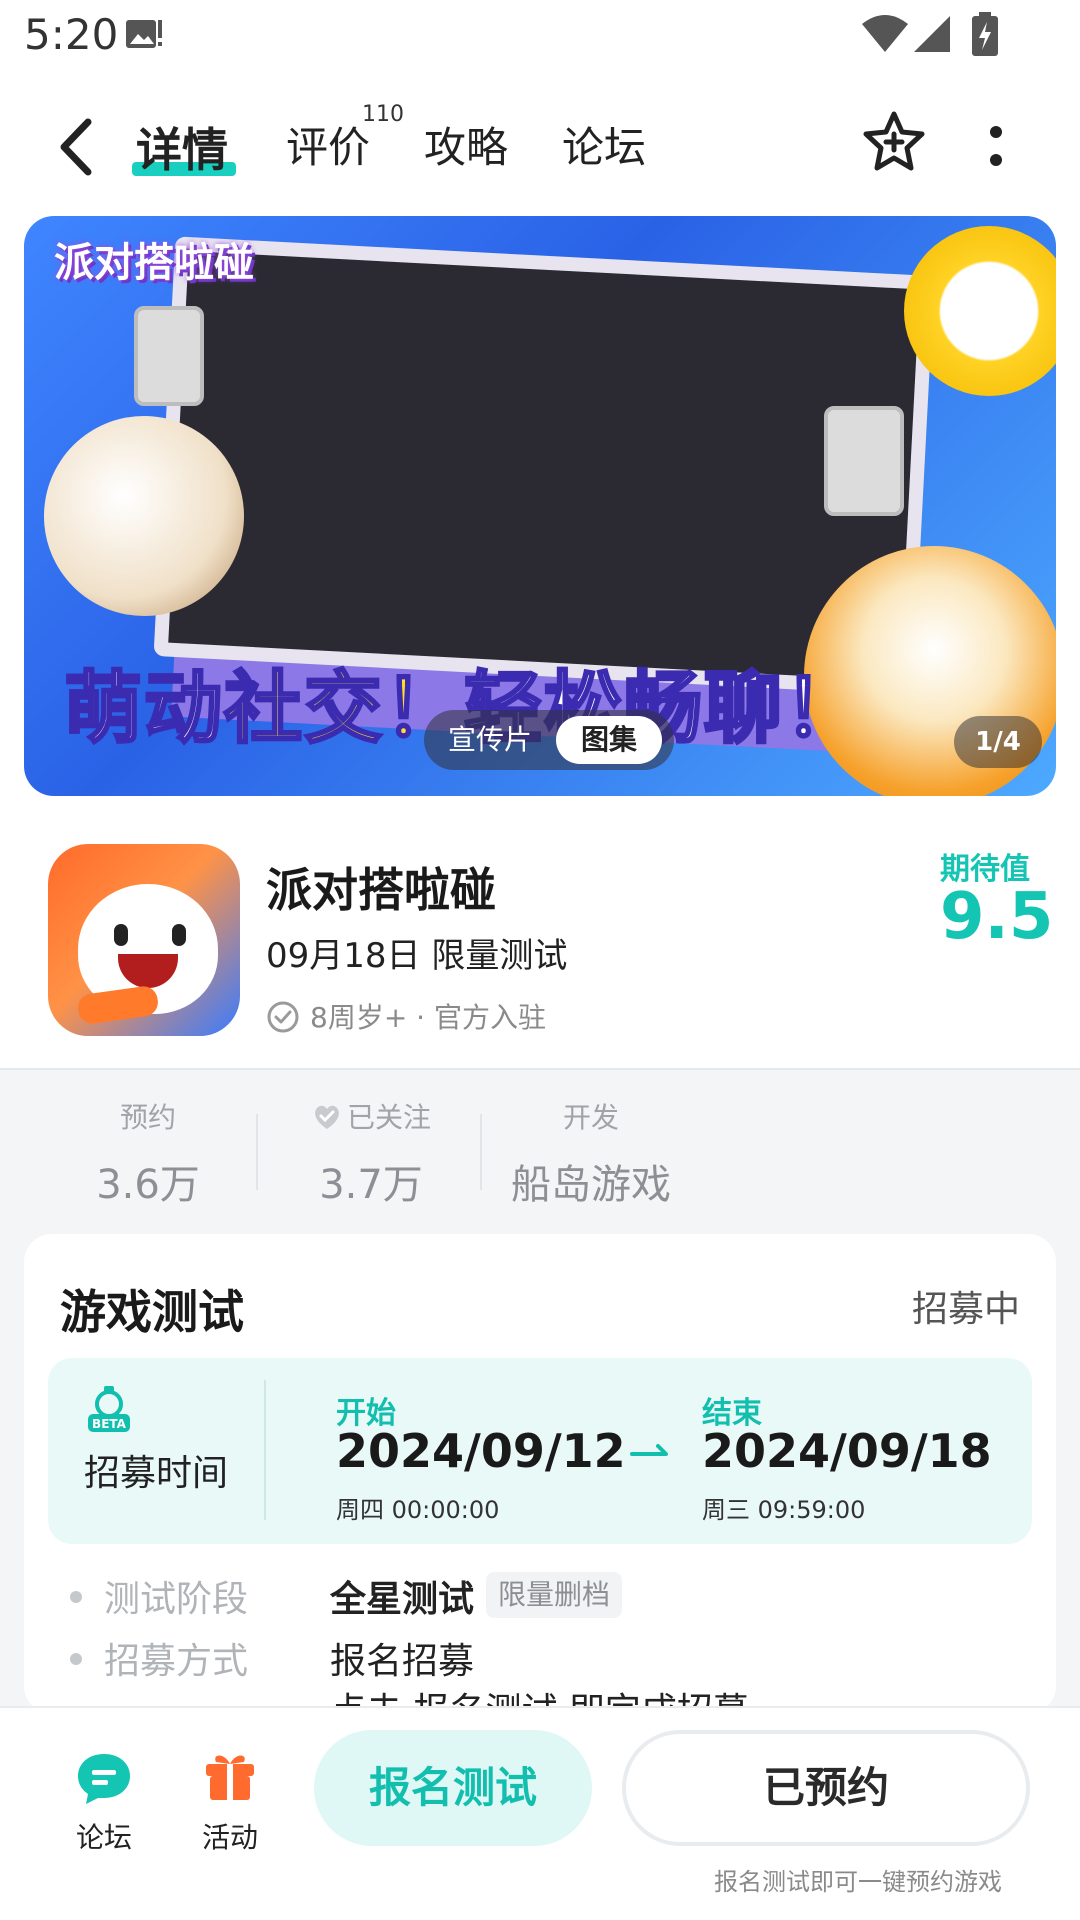 This screenshot has height=1920, width=1080. Describe the element at coordinates (371, 1185) in the screenshot. I see `stat-value: 3.7万` at that location.